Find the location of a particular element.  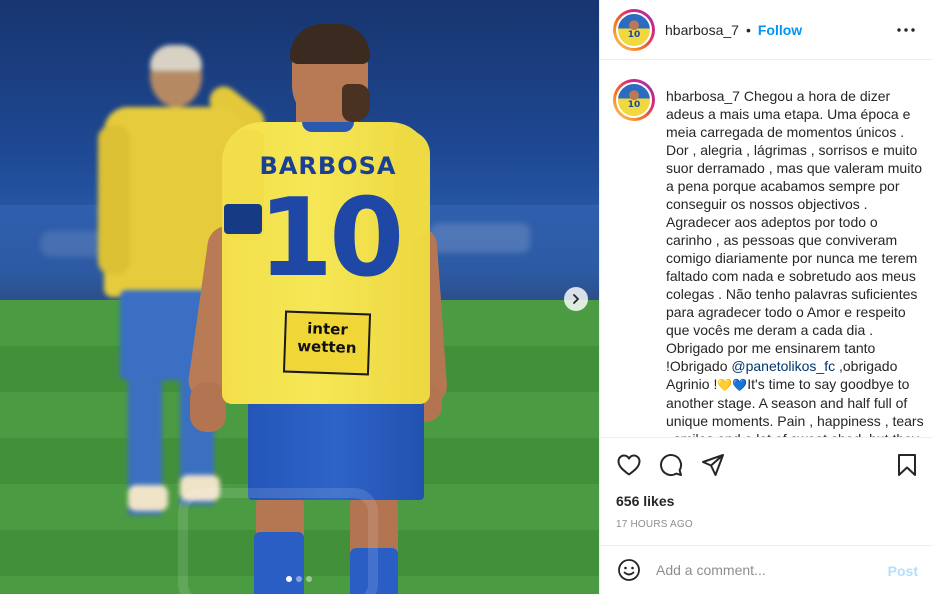

likes-count: 656 likes is located at coordinates (645, 501).